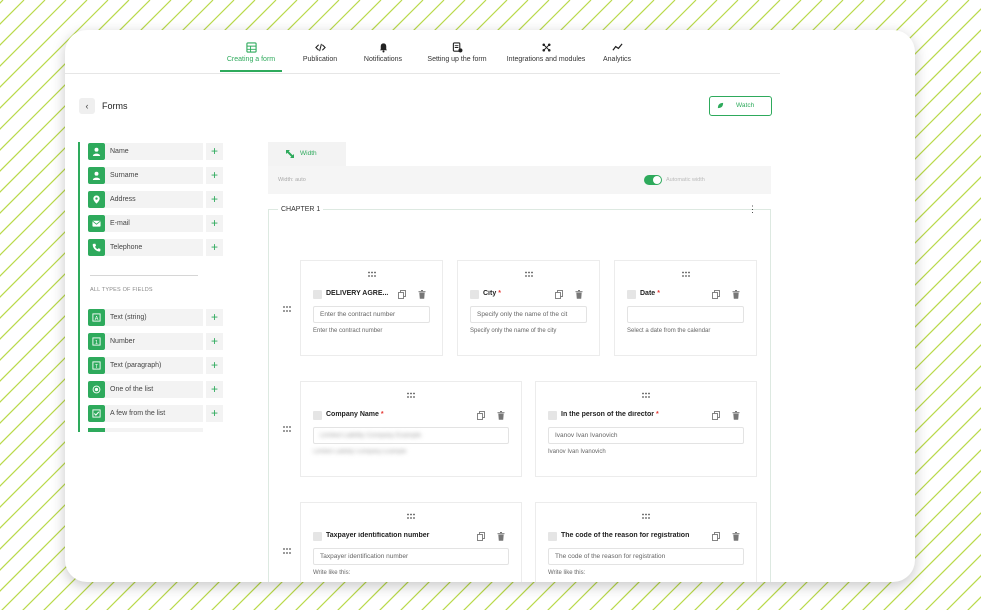 The height and width of the screenshot is (610, 981). What do you see at coordinates (617, 47) in the screenshot?
I see `analytics-icon` at bounding box center [617, 47].